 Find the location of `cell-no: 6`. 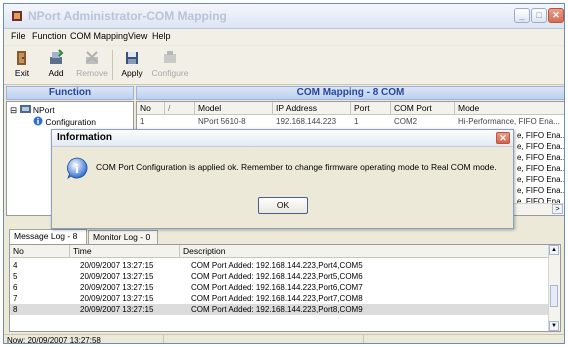

cell-no: 6 is located at coordinates (15, 287).